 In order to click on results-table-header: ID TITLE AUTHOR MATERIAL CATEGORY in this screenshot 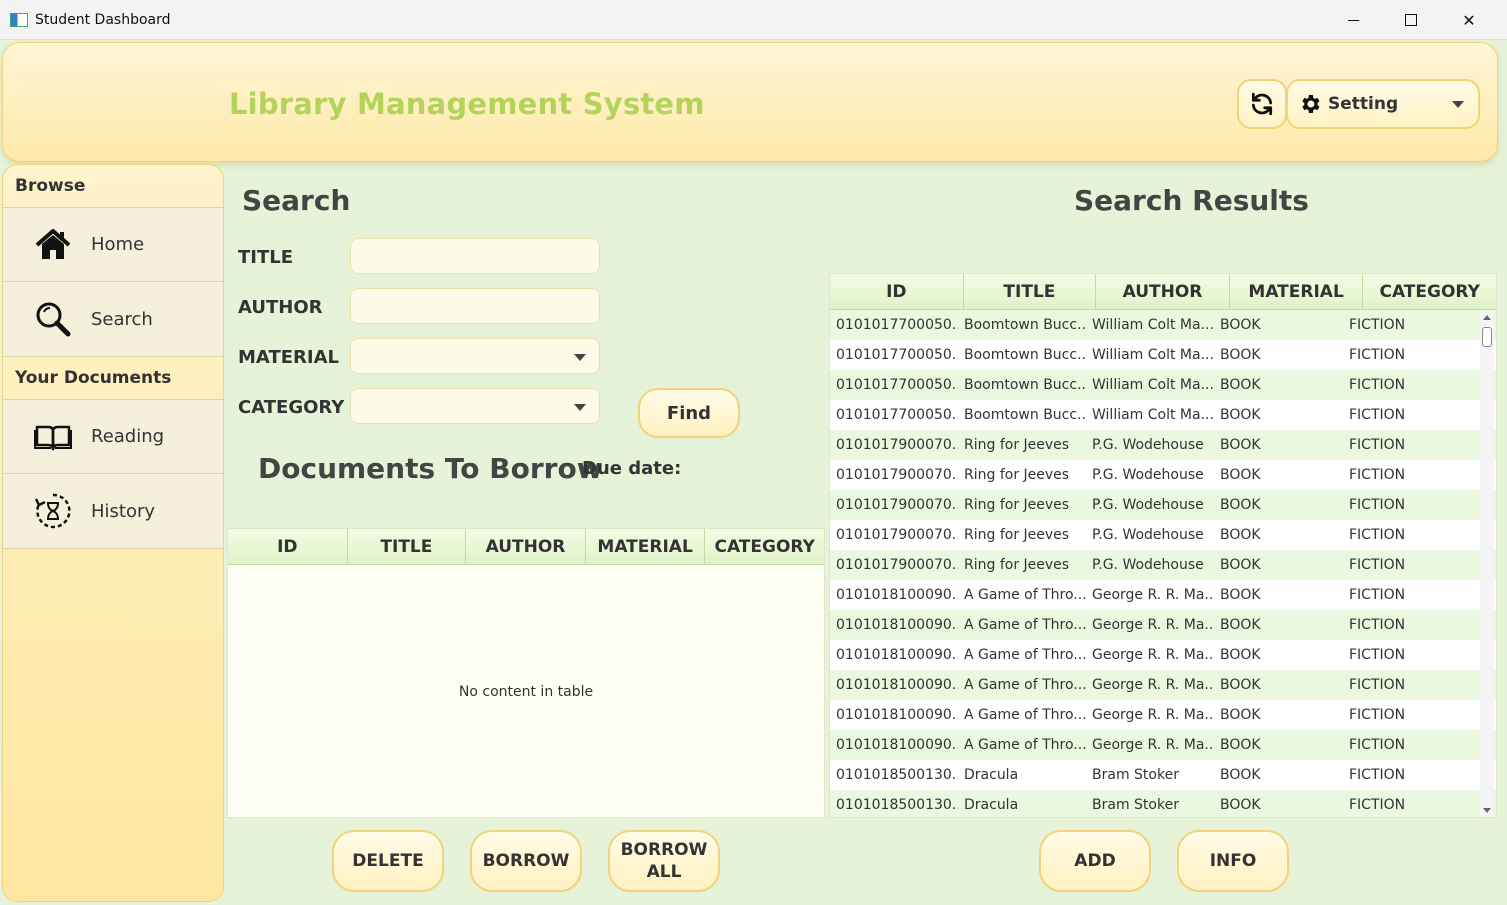, I will do `click(1163, 292)`.